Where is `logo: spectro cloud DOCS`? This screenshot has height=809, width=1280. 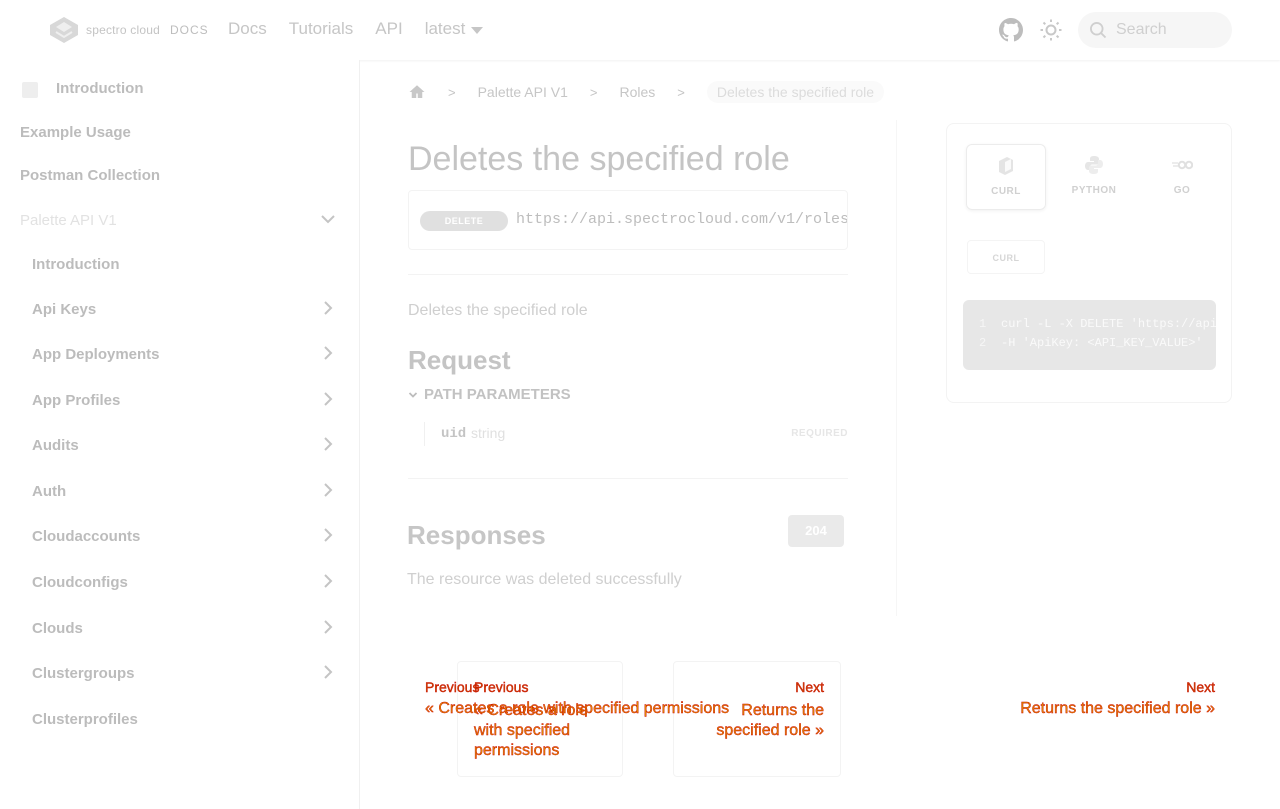 logo: spectro cloud DOCS is located at coordinates (128, 30).